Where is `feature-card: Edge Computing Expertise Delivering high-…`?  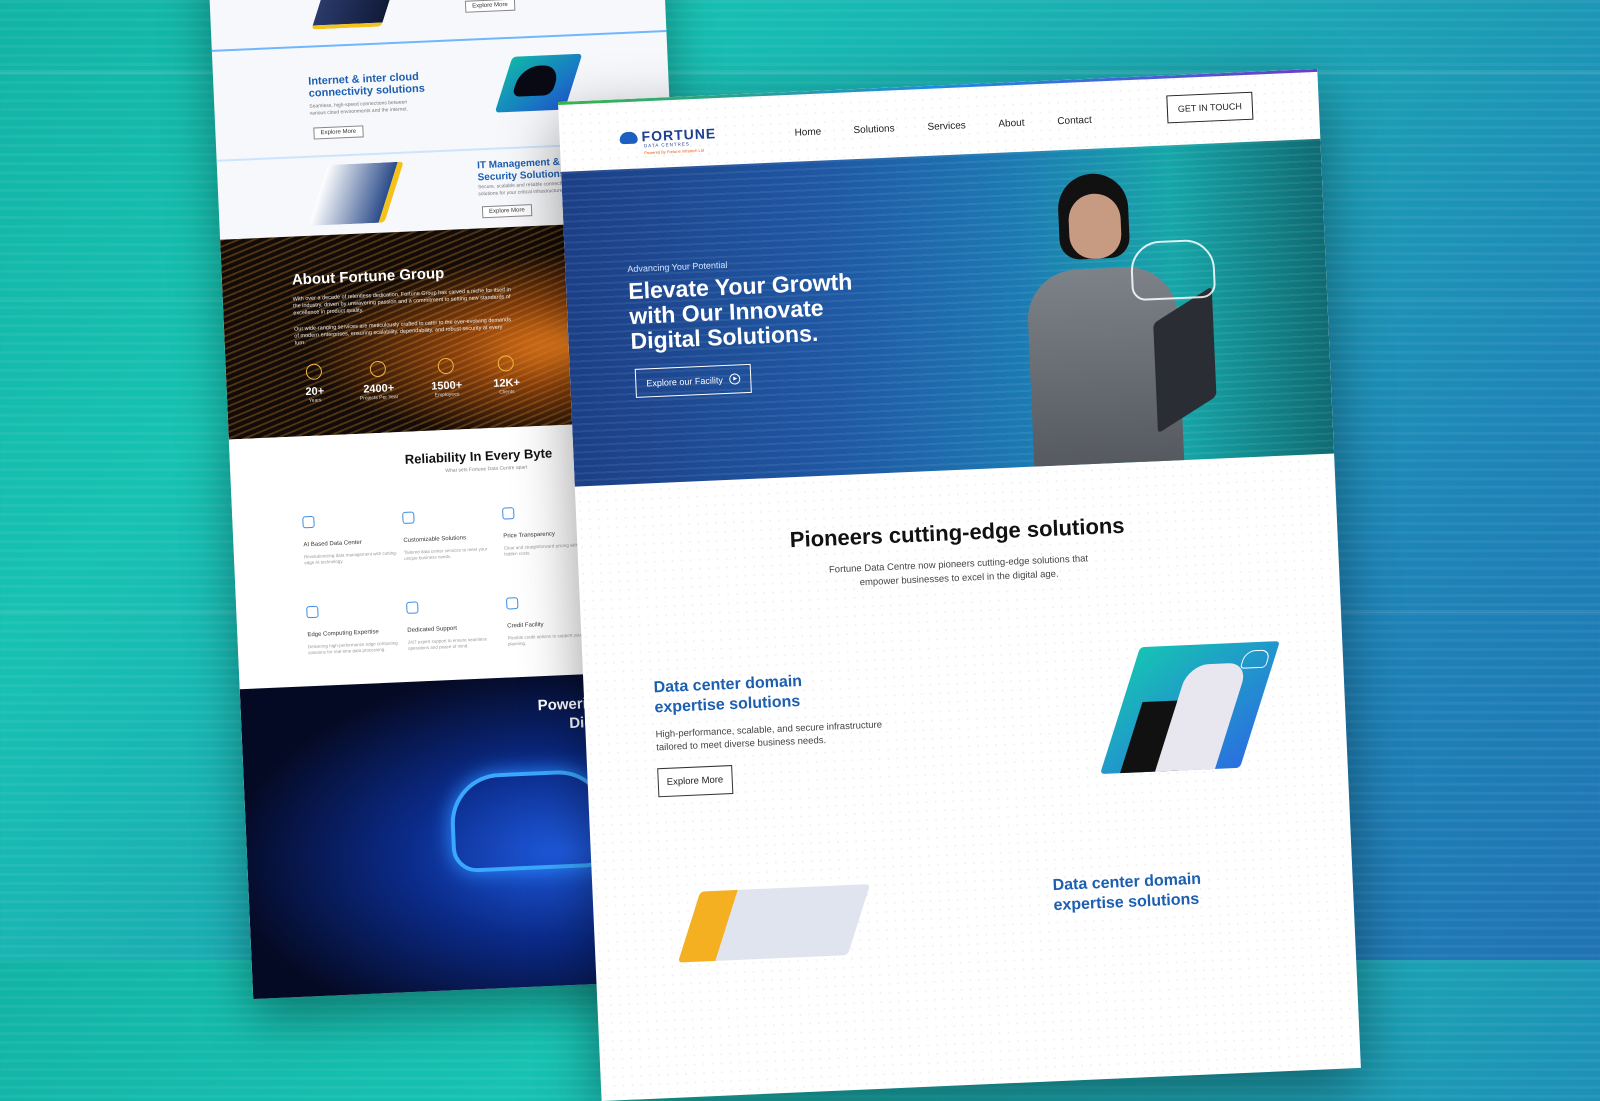
feature-card: Edge Computing Expertise Delivering high-… is located at coordinates (354, 629).